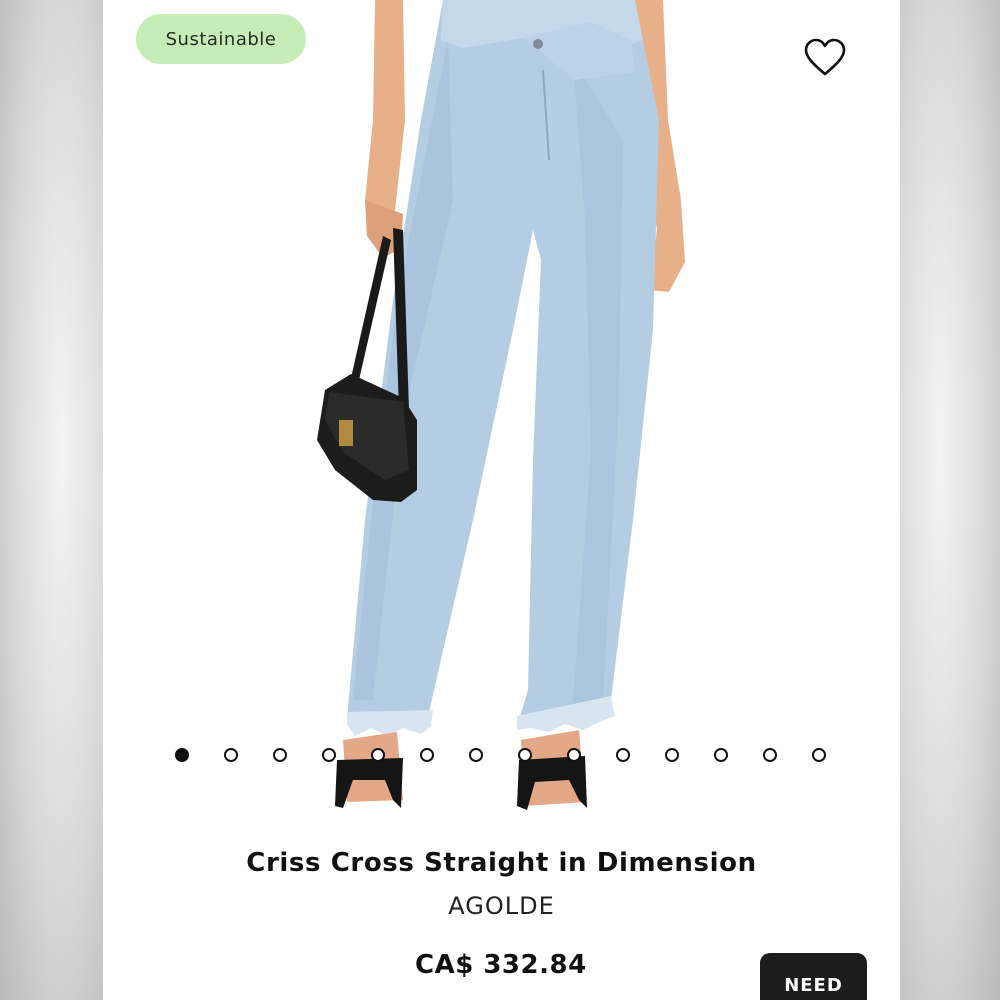 The image size is (1000, 1000). I want to click on need-button-label: NEED, so click(813, 985).